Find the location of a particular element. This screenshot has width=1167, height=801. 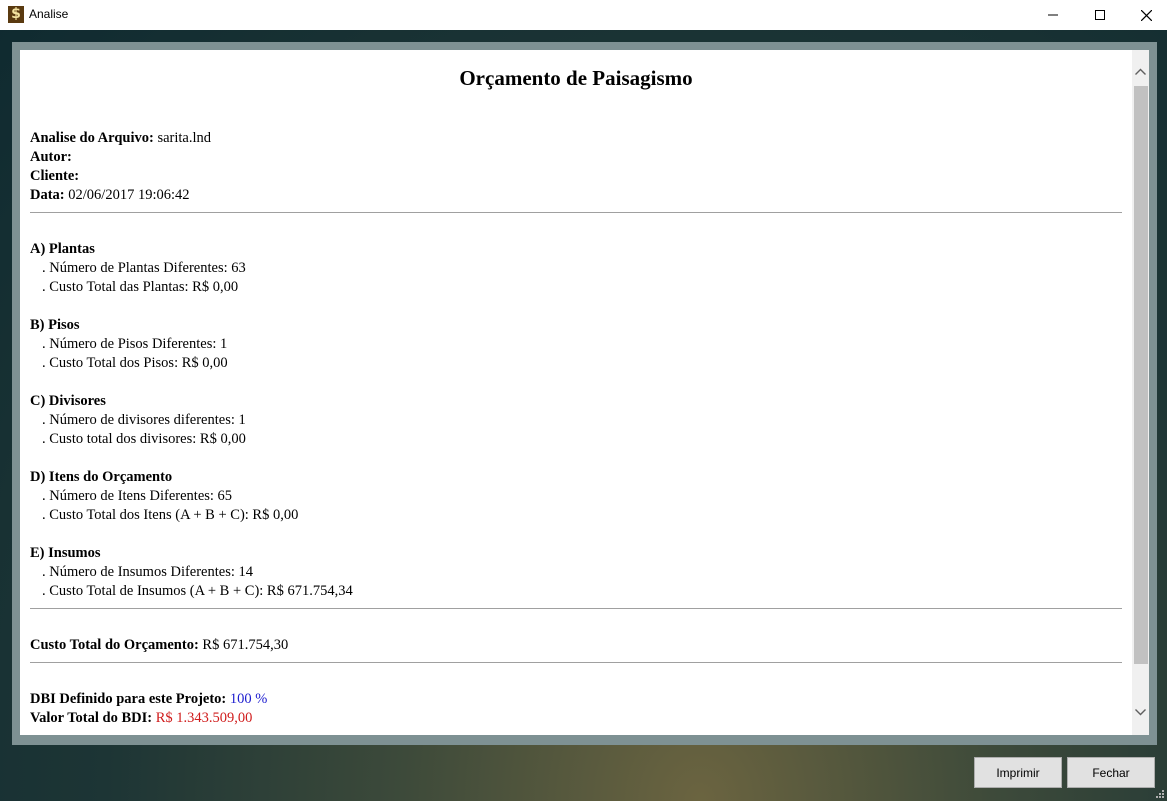

close-icon is located at coordinates (1146, 15).